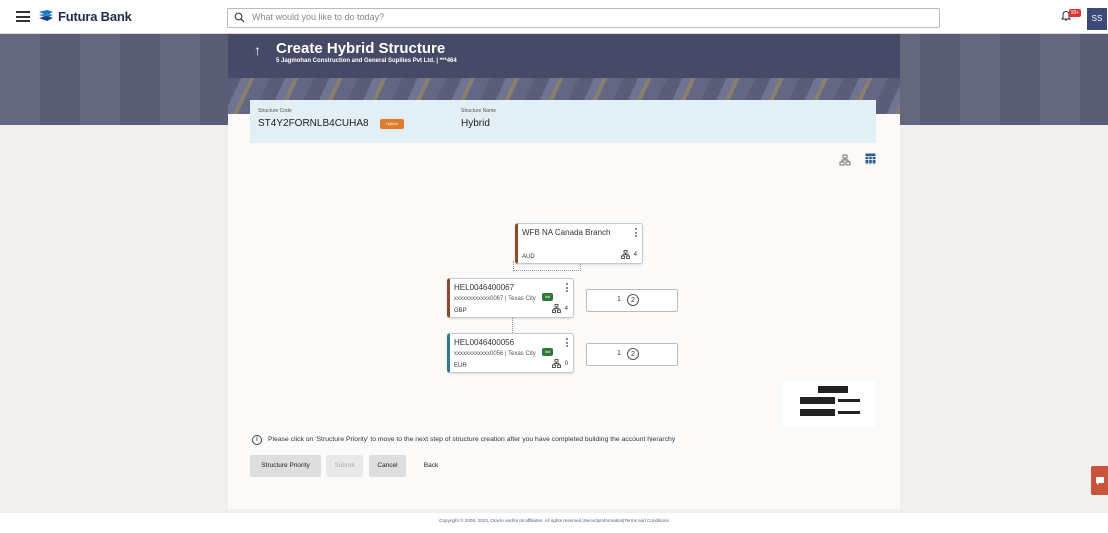 The height and width of the screenshot is (533, 1108). What do you see at coordinates (275, 111) in the screenshot?
I see `structure-code-label: Structure Code` at bounding box center [275, 111].